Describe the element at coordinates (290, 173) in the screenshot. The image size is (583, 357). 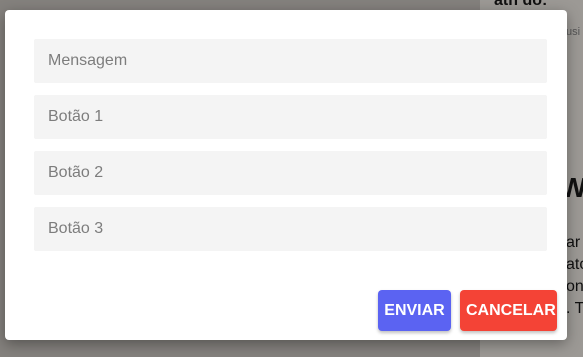
I see `button-2-input` at that location.